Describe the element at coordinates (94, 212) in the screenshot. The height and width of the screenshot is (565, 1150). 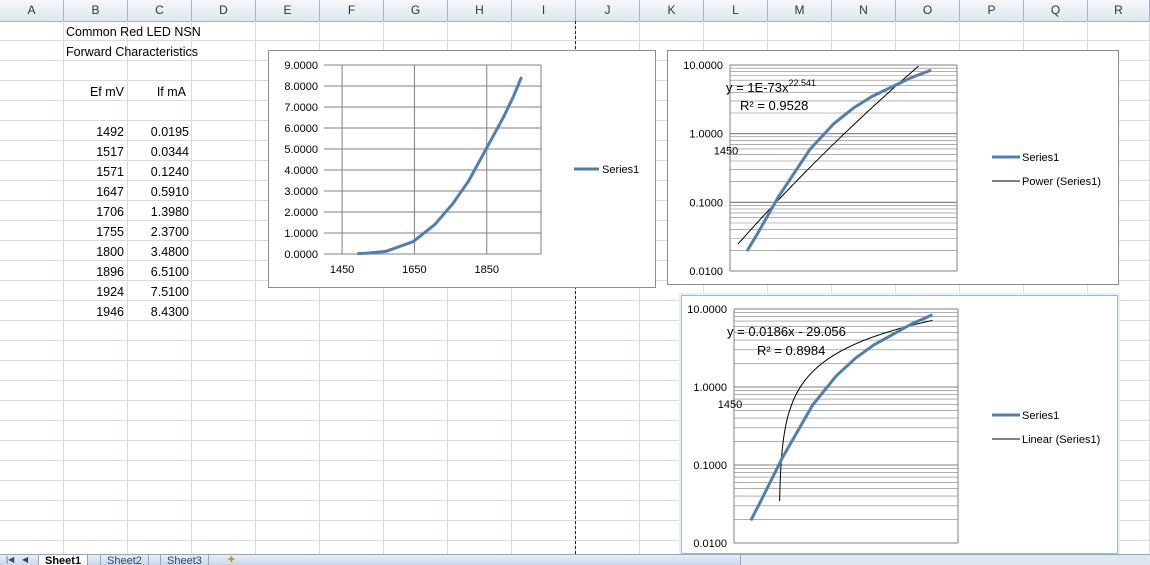
I see `cell-ef-value: 1706` at that location.